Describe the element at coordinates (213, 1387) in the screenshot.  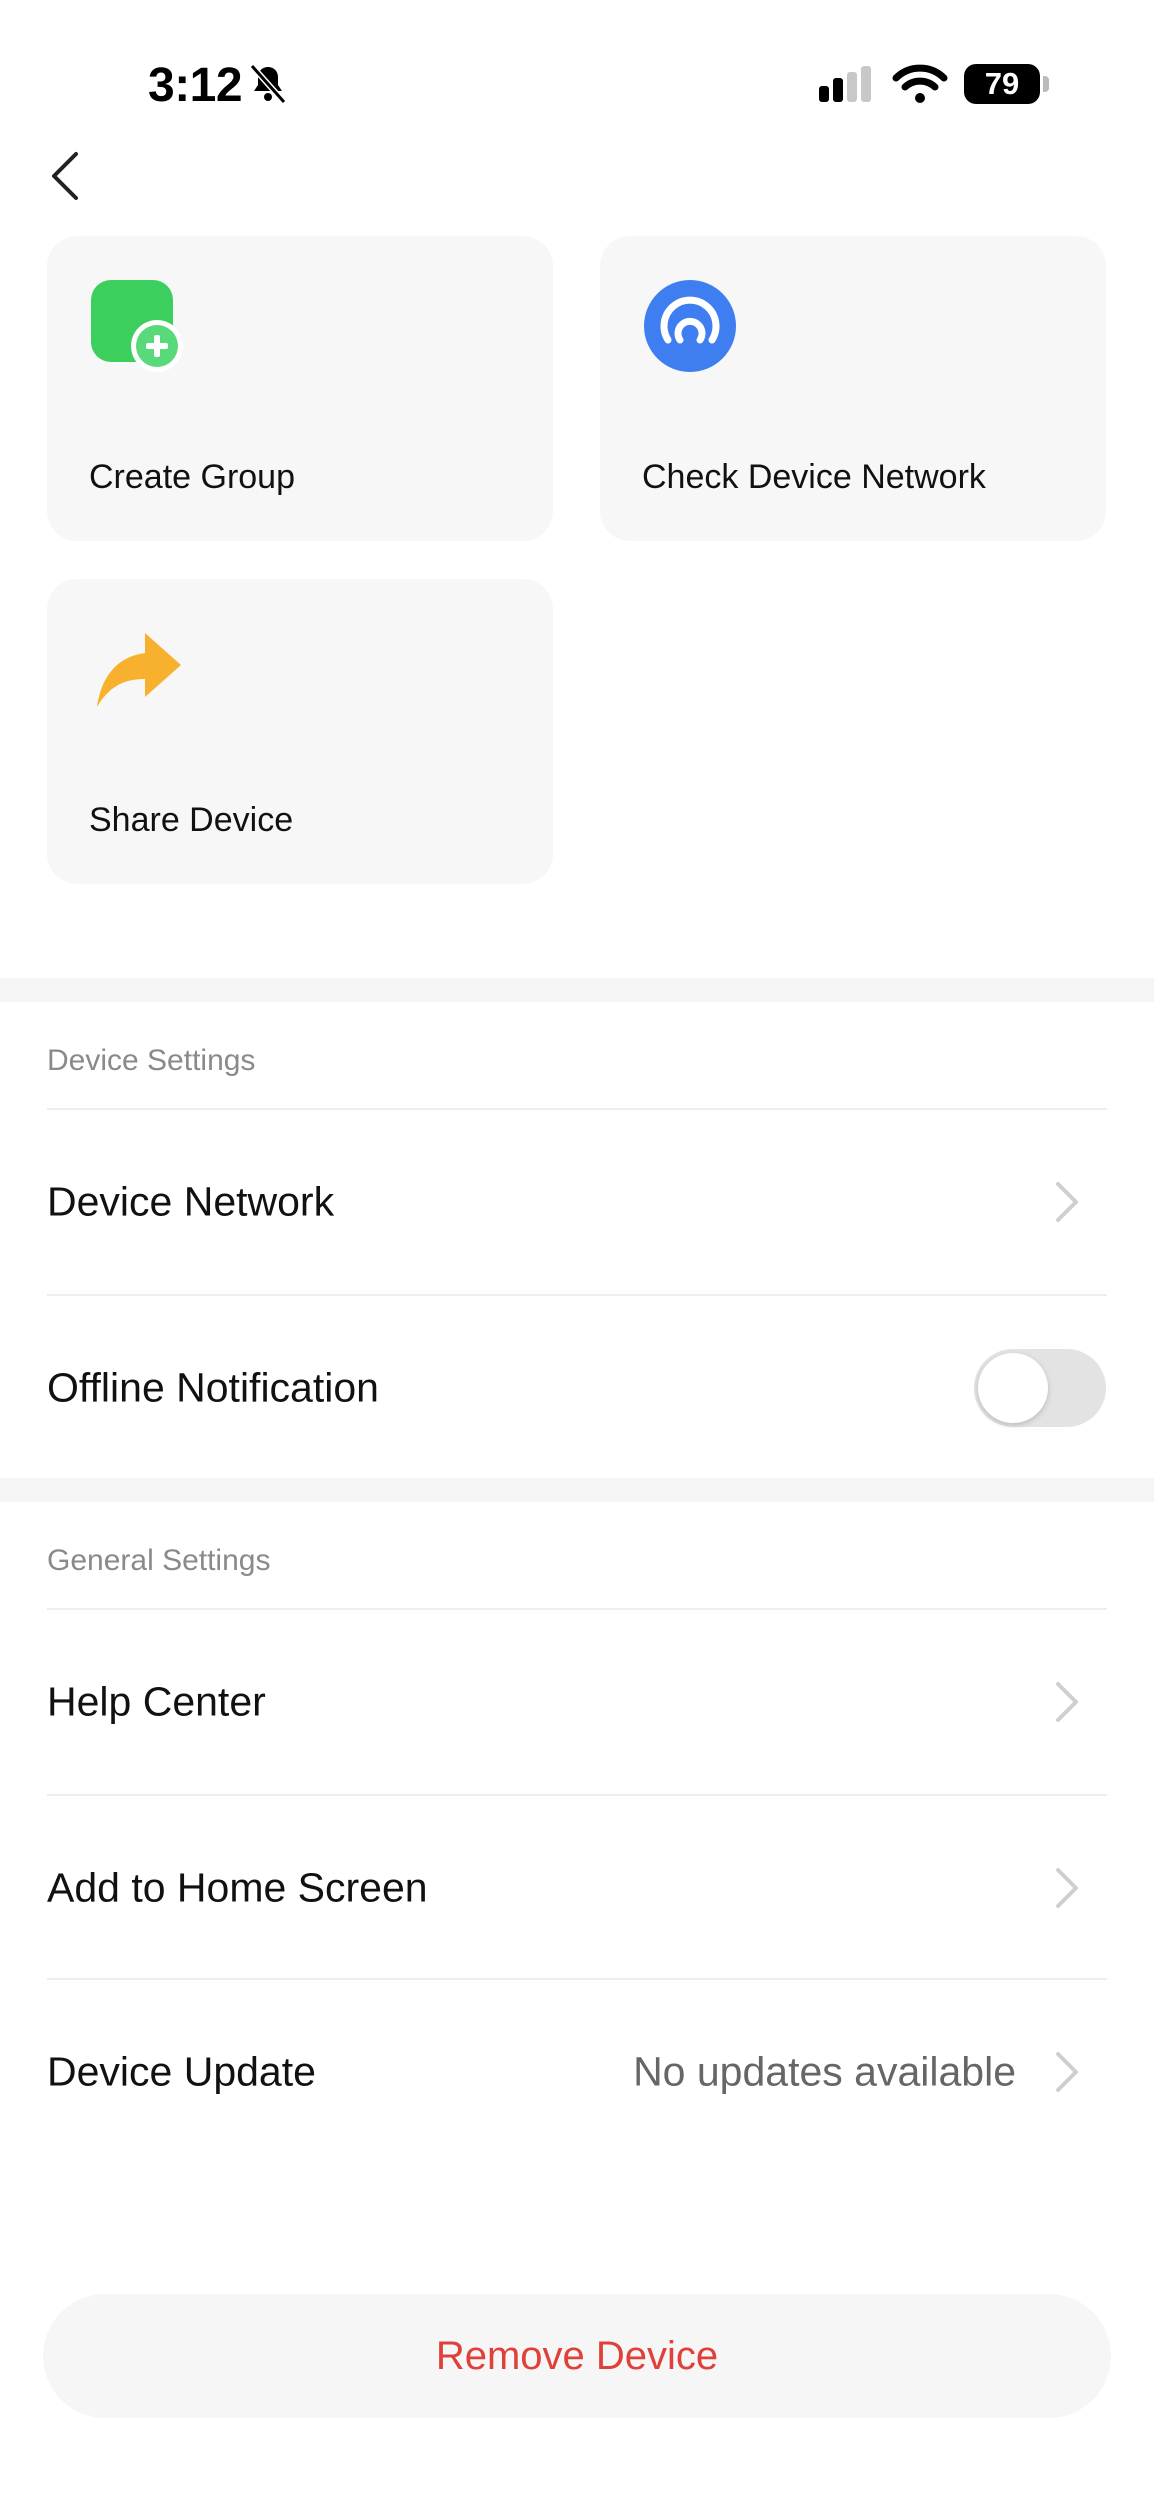
I see `offline-notification-label: Offline Notification` at that location.